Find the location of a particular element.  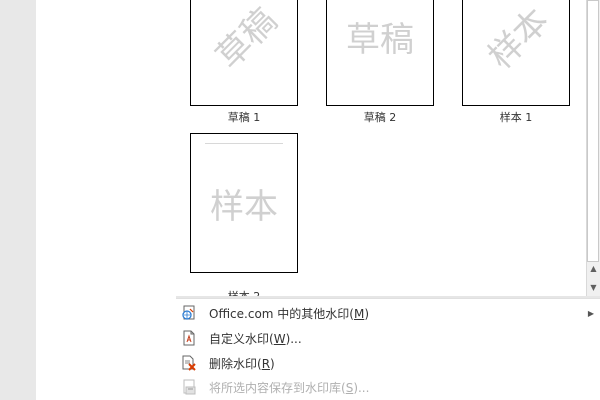

watermark-thumb-draft-1: 草稿 is located at coordinates (244, 53).